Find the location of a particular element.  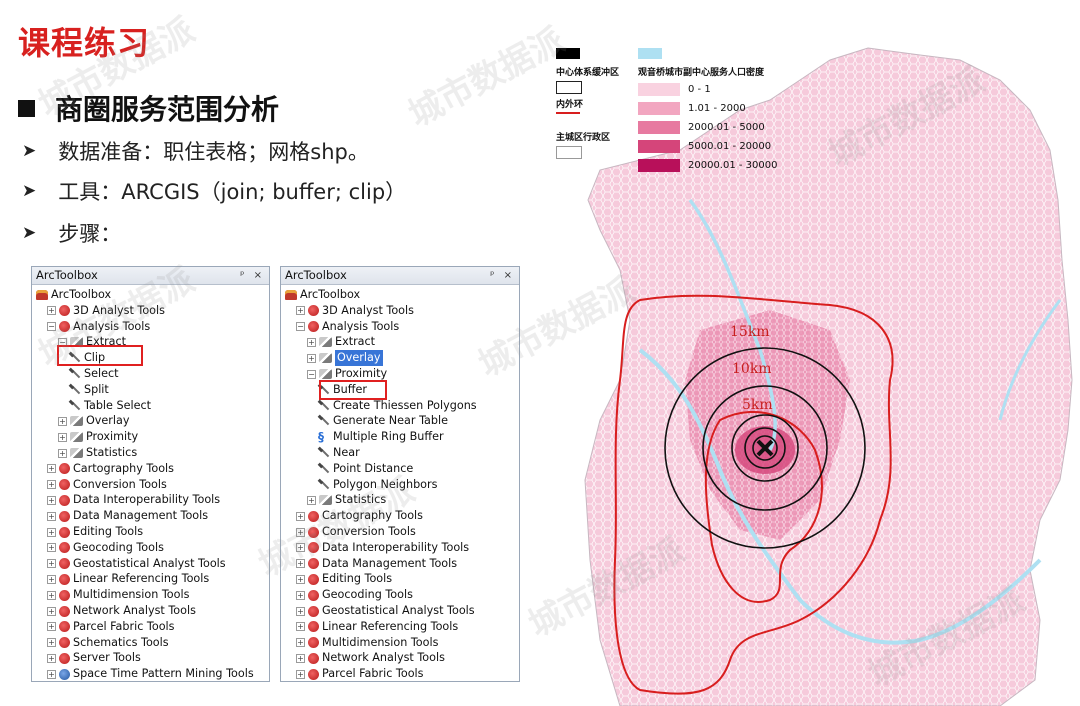

tree-item-split: Split is located at coordinates (89, 390).